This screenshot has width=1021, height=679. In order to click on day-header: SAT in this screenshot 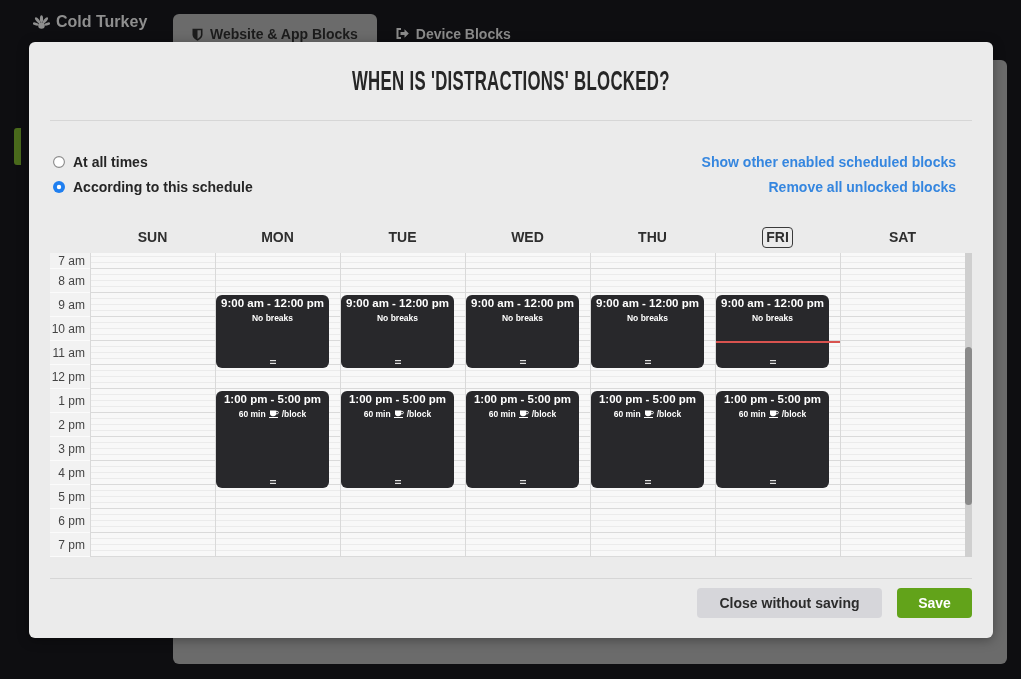, I will do `click(902, 237)`.